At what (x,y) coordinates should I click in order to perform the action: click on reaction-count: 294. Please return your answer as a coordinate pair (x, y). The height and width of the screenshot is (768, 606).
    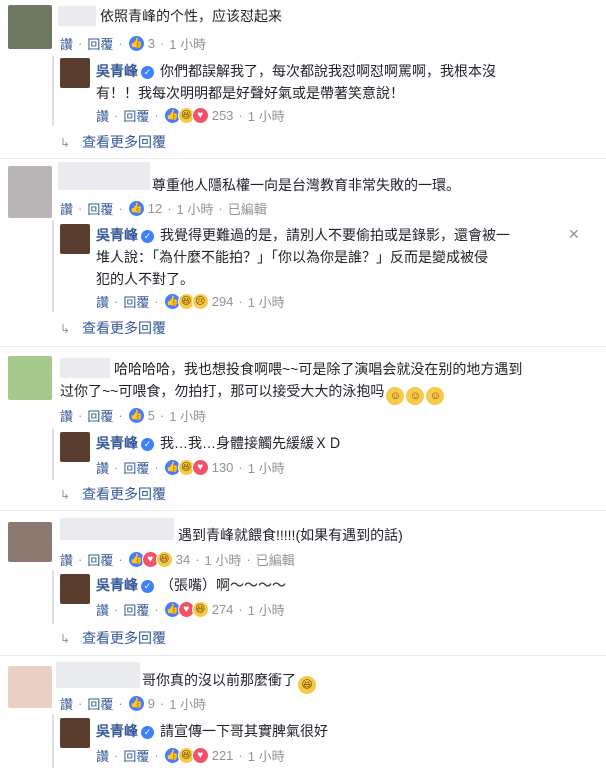
    Looking at the image, I should click on (222, 301).